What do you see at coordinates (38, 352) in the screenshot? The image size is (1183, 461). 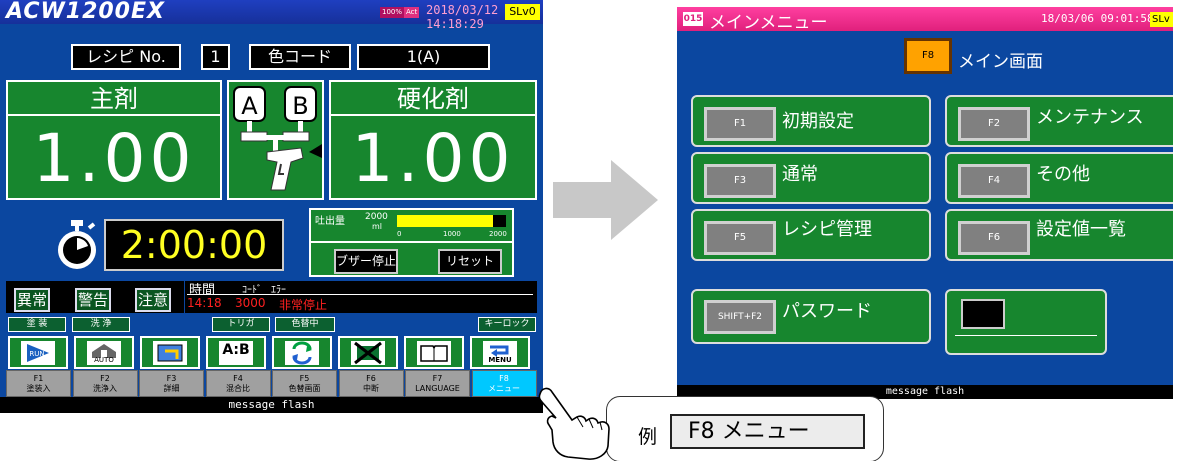 I see `run-button: RUN` at bounding box center [38, 352].